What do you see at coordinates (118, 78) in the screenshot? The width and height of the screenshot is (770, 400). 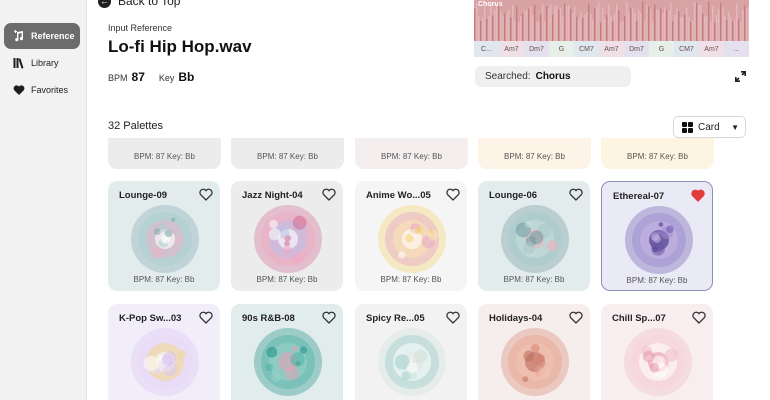 I see `bpm-label: BPM` at bounding box center [118, 78].